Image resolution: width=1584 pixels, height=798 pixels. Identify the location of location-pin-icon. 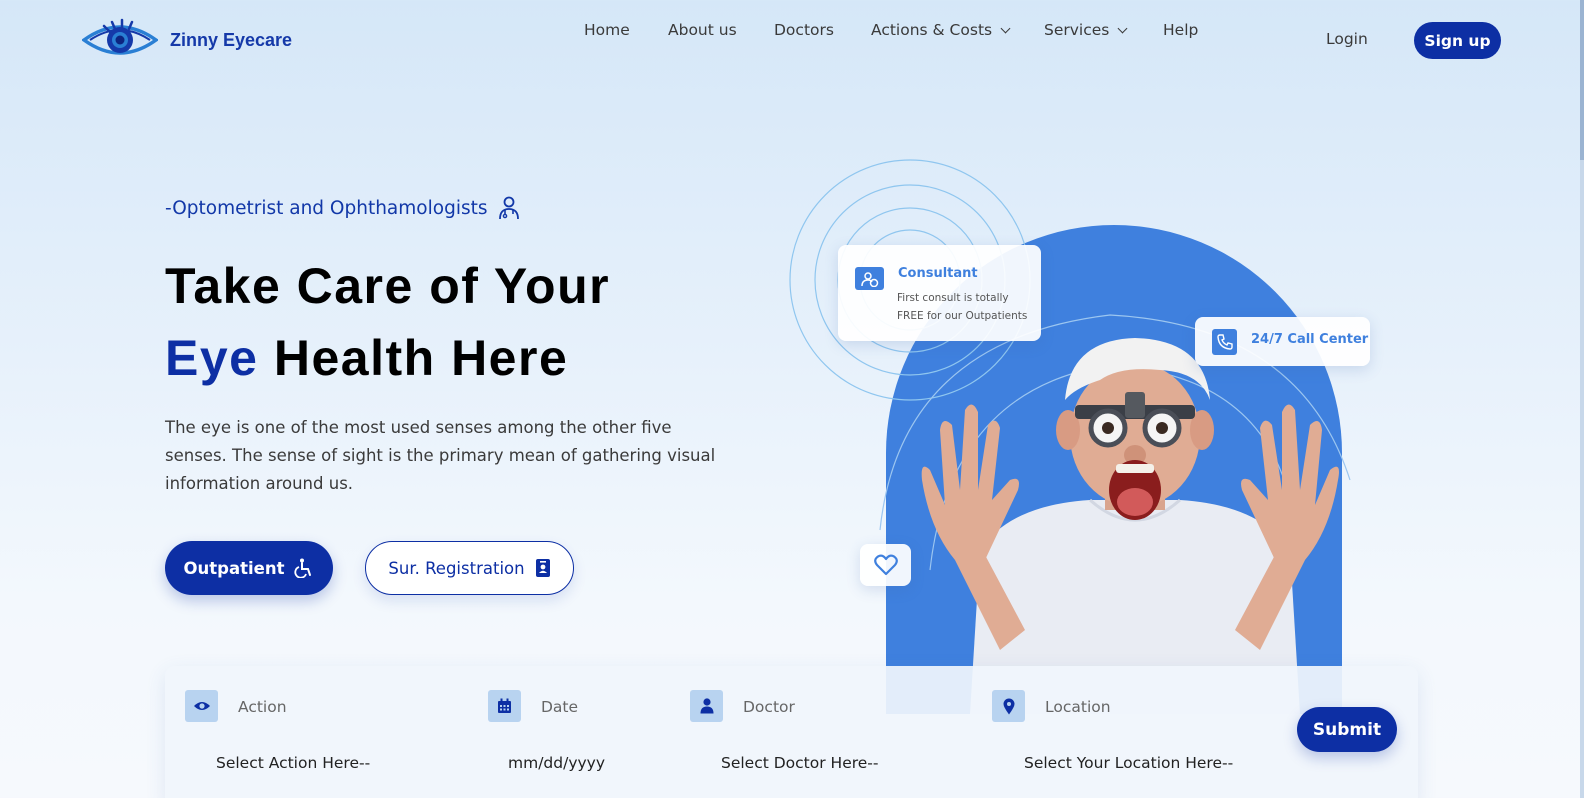
(1008, 706).